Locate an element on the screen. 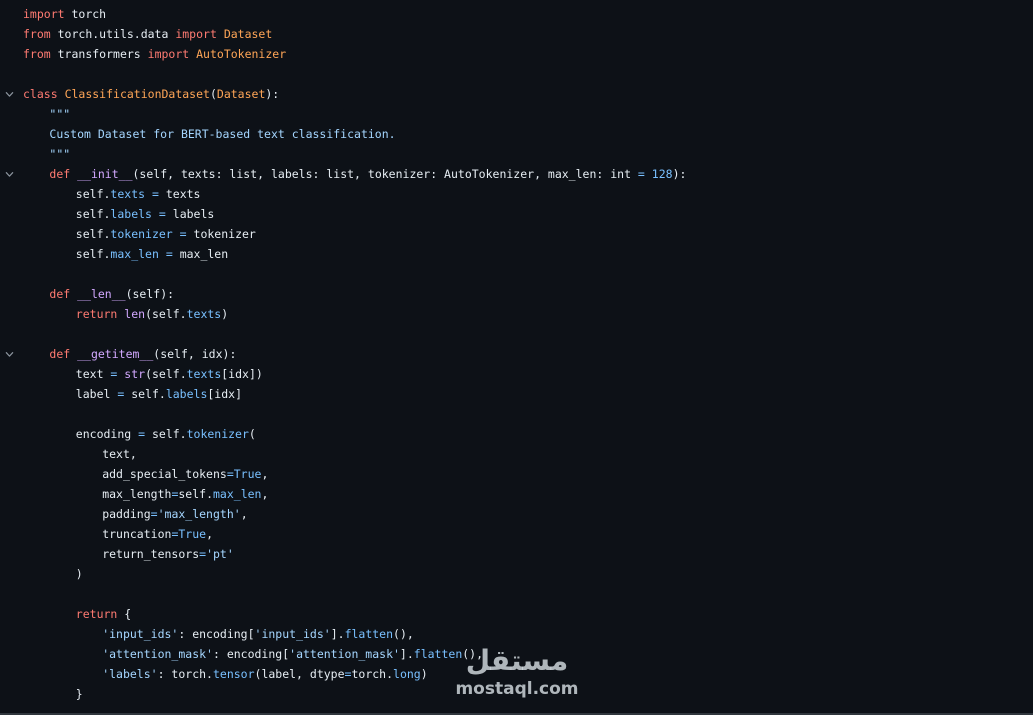 The height and width of the screenshot is (715, 1033). code-line: self.texts = texts is located at coordinates (516, 194).